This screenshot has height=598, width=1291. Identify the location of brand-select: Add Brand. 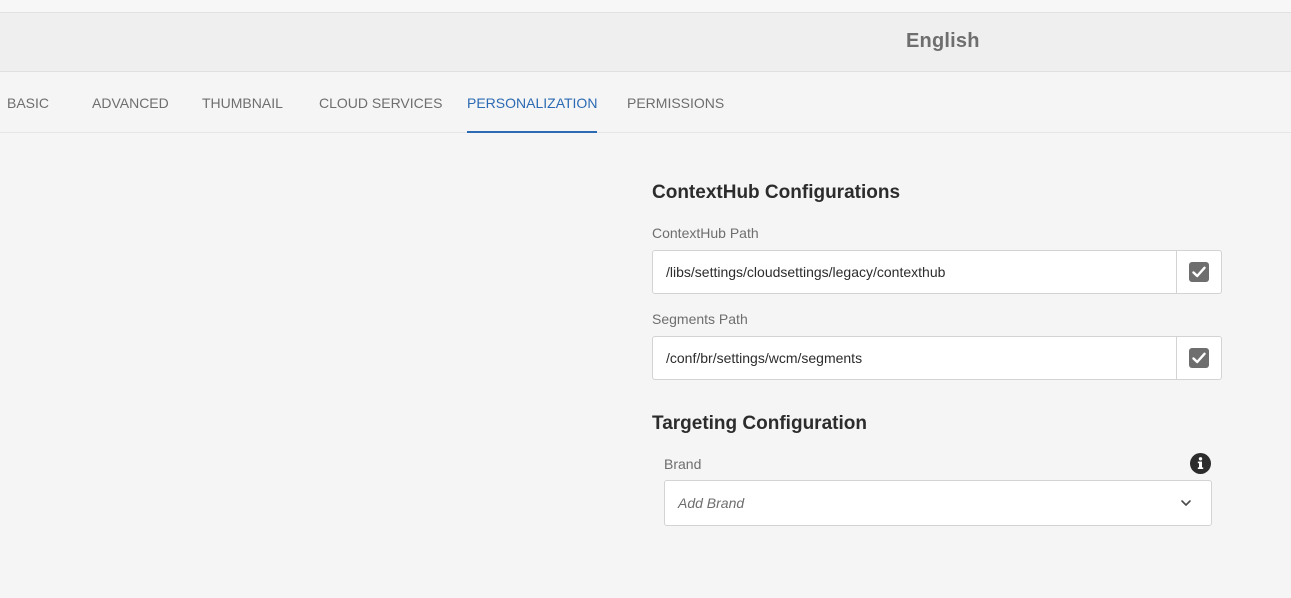
(938, 503).